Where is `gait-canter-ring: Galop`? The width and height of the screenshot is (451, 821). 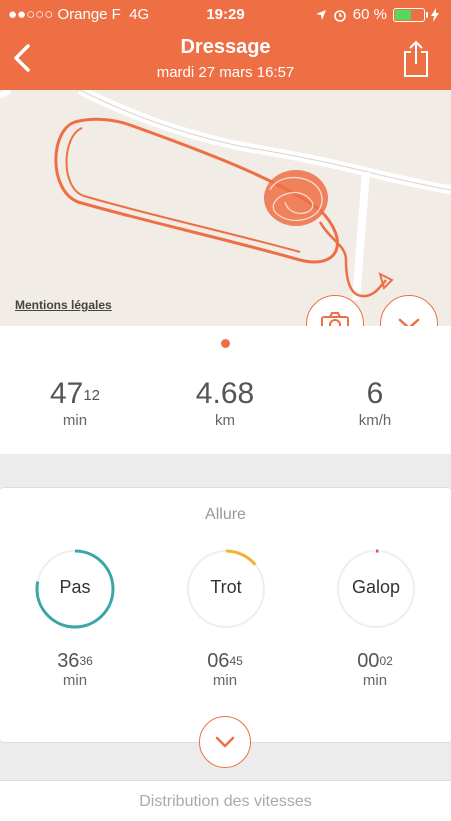 gait-canter-ring: Galop is located at coordinates (376, 589).